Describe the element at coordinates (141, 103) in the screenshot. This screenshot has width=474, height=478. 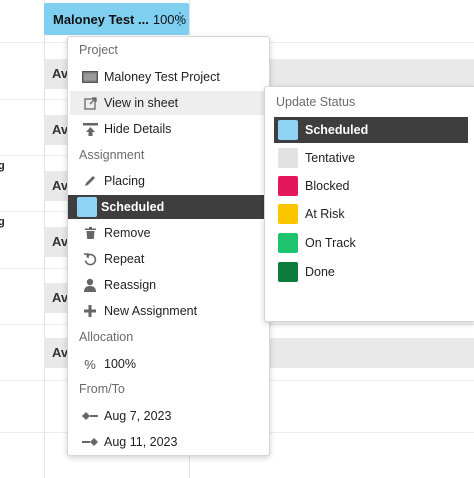
I see `menu-item-label: View in sheet` at that location.